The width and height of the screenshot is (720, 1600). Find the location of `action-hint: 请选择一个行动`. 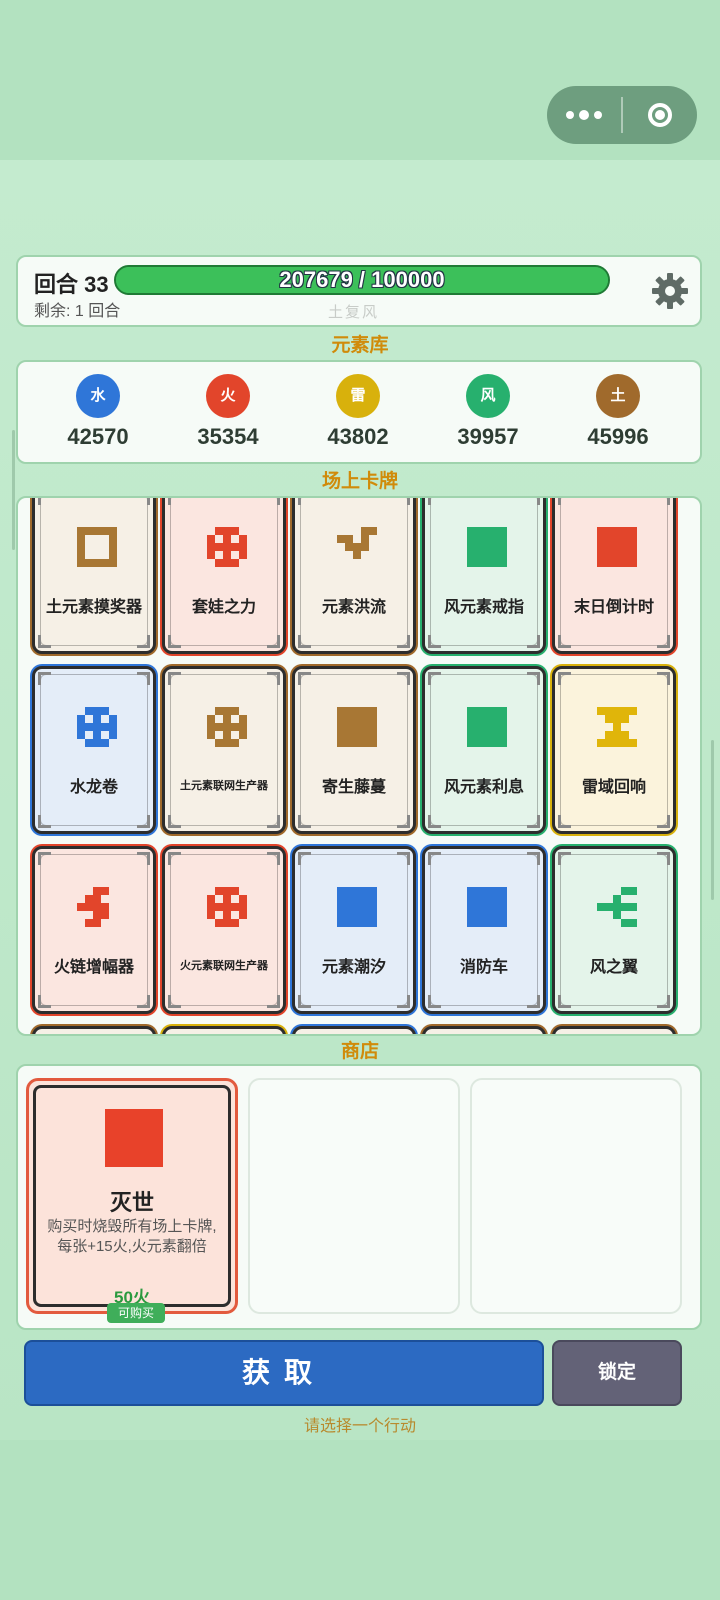

action-hint: 请选择一个行动 is located at coordinates (359, 1426).